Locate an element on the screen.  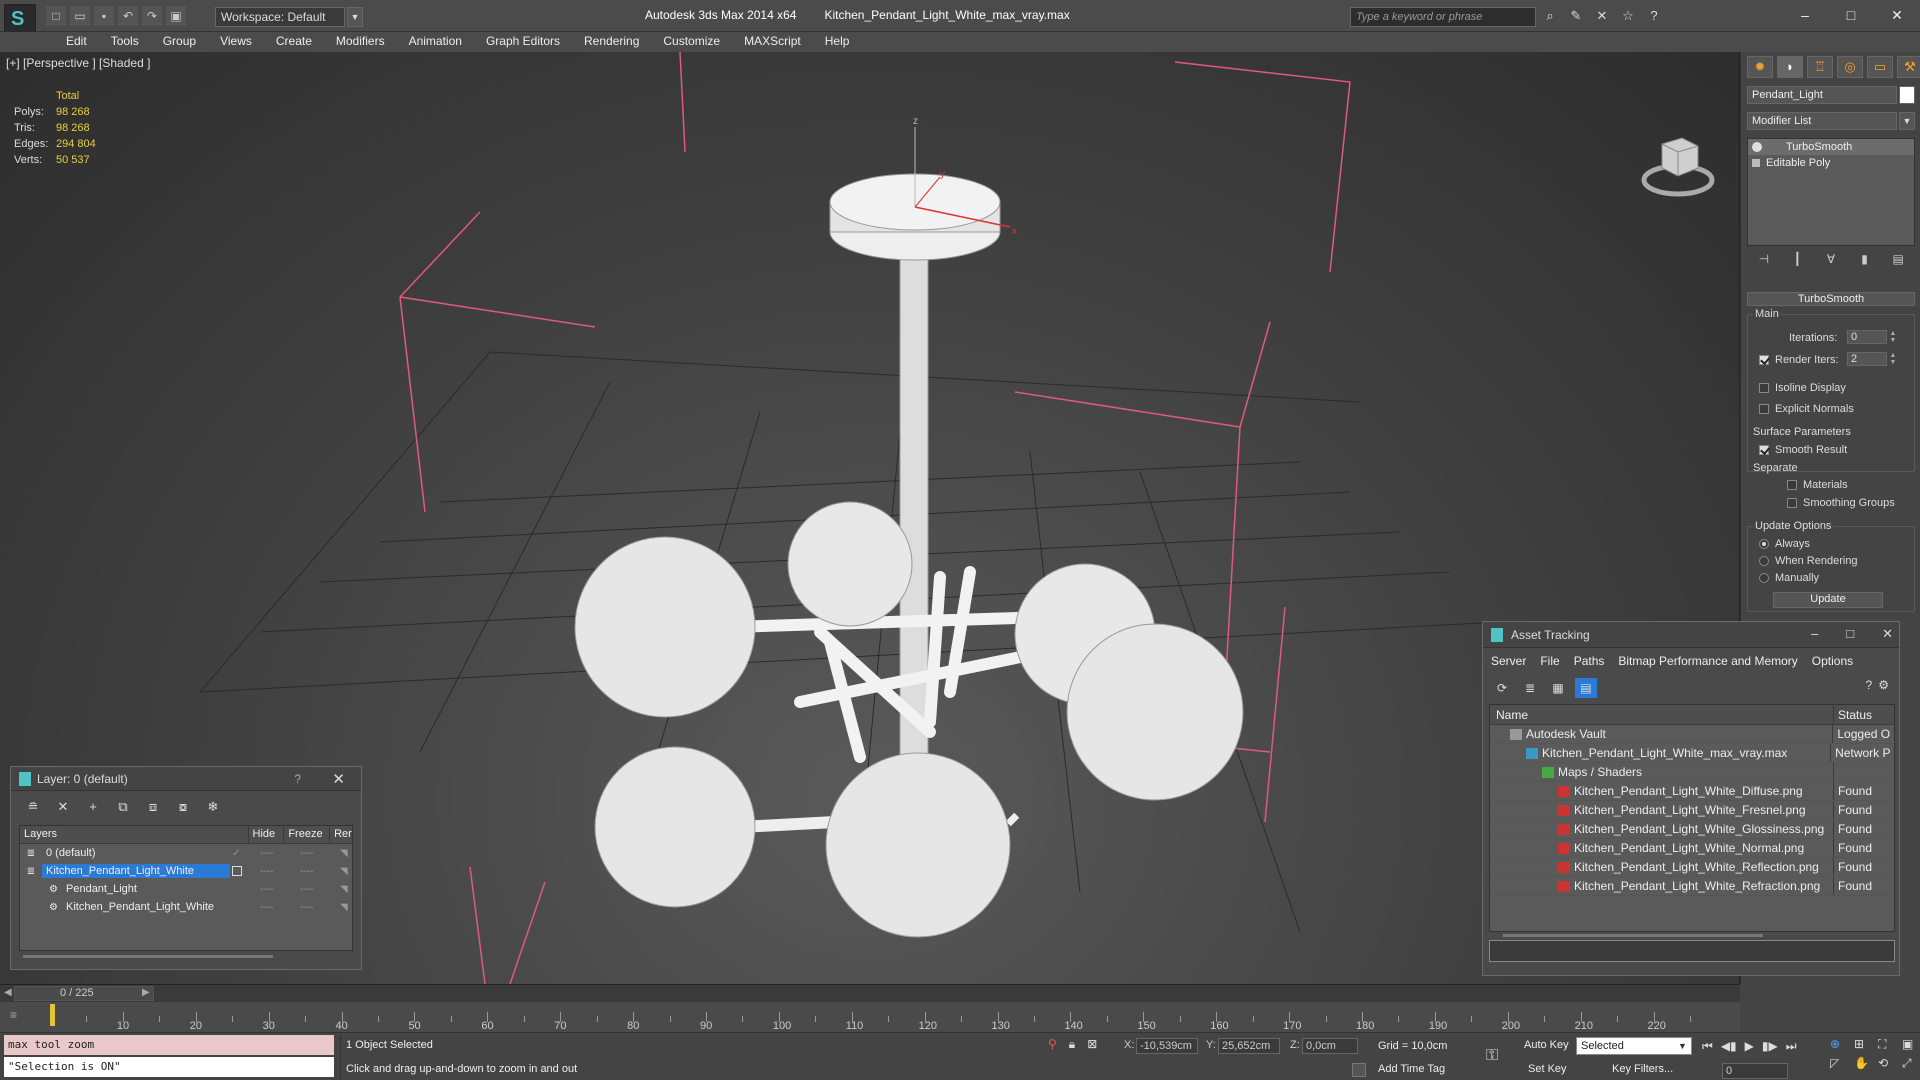
stack-item-turbosmooth: TurboSmooth is located at coordinates (1831, 147).